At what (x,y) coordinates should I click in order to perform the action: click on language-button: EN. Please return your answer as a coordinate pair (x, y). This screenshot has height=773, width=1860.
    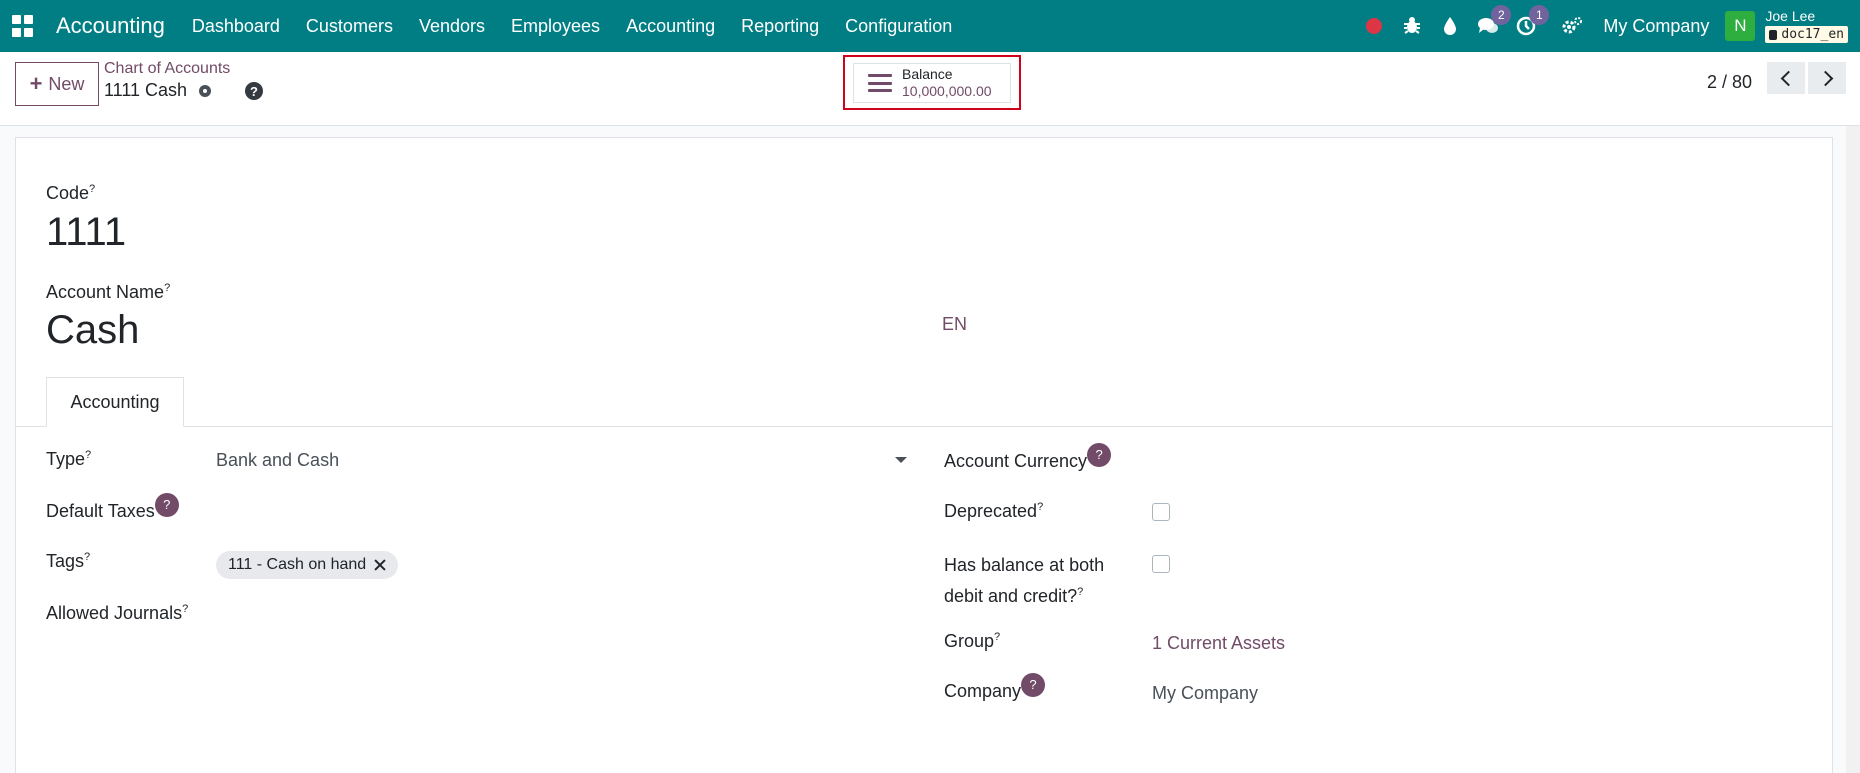
    Looking at the image, I should click on (954, 324).